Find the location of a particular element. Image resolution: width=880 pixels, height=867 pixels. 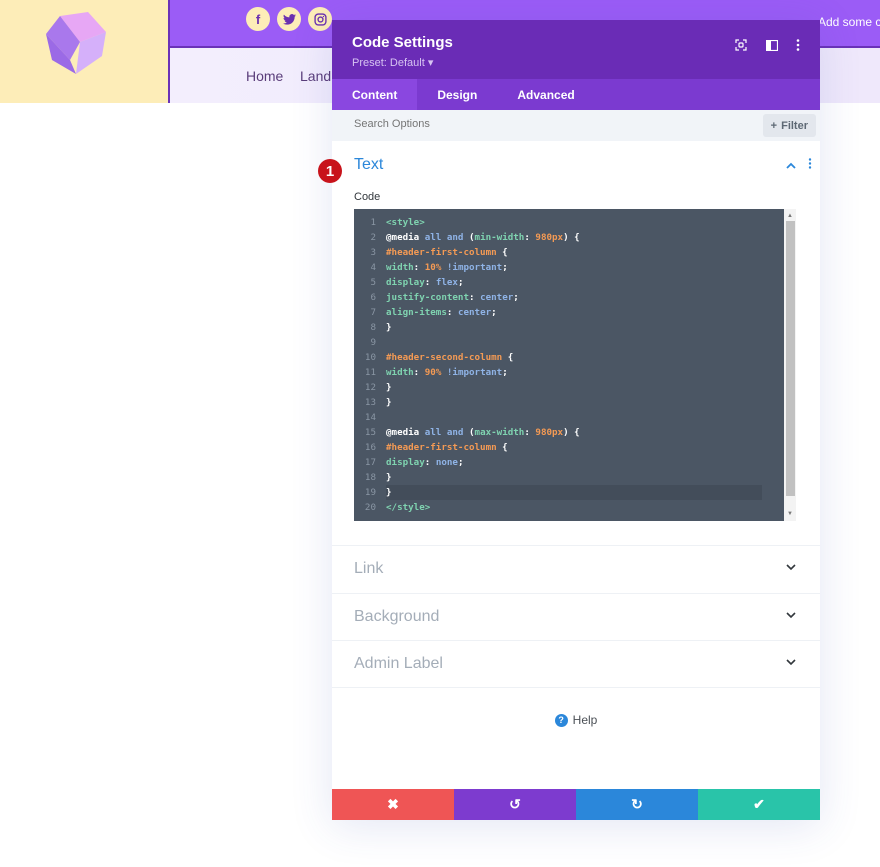

section-title-text: Text is located at coordinates (368, 165).